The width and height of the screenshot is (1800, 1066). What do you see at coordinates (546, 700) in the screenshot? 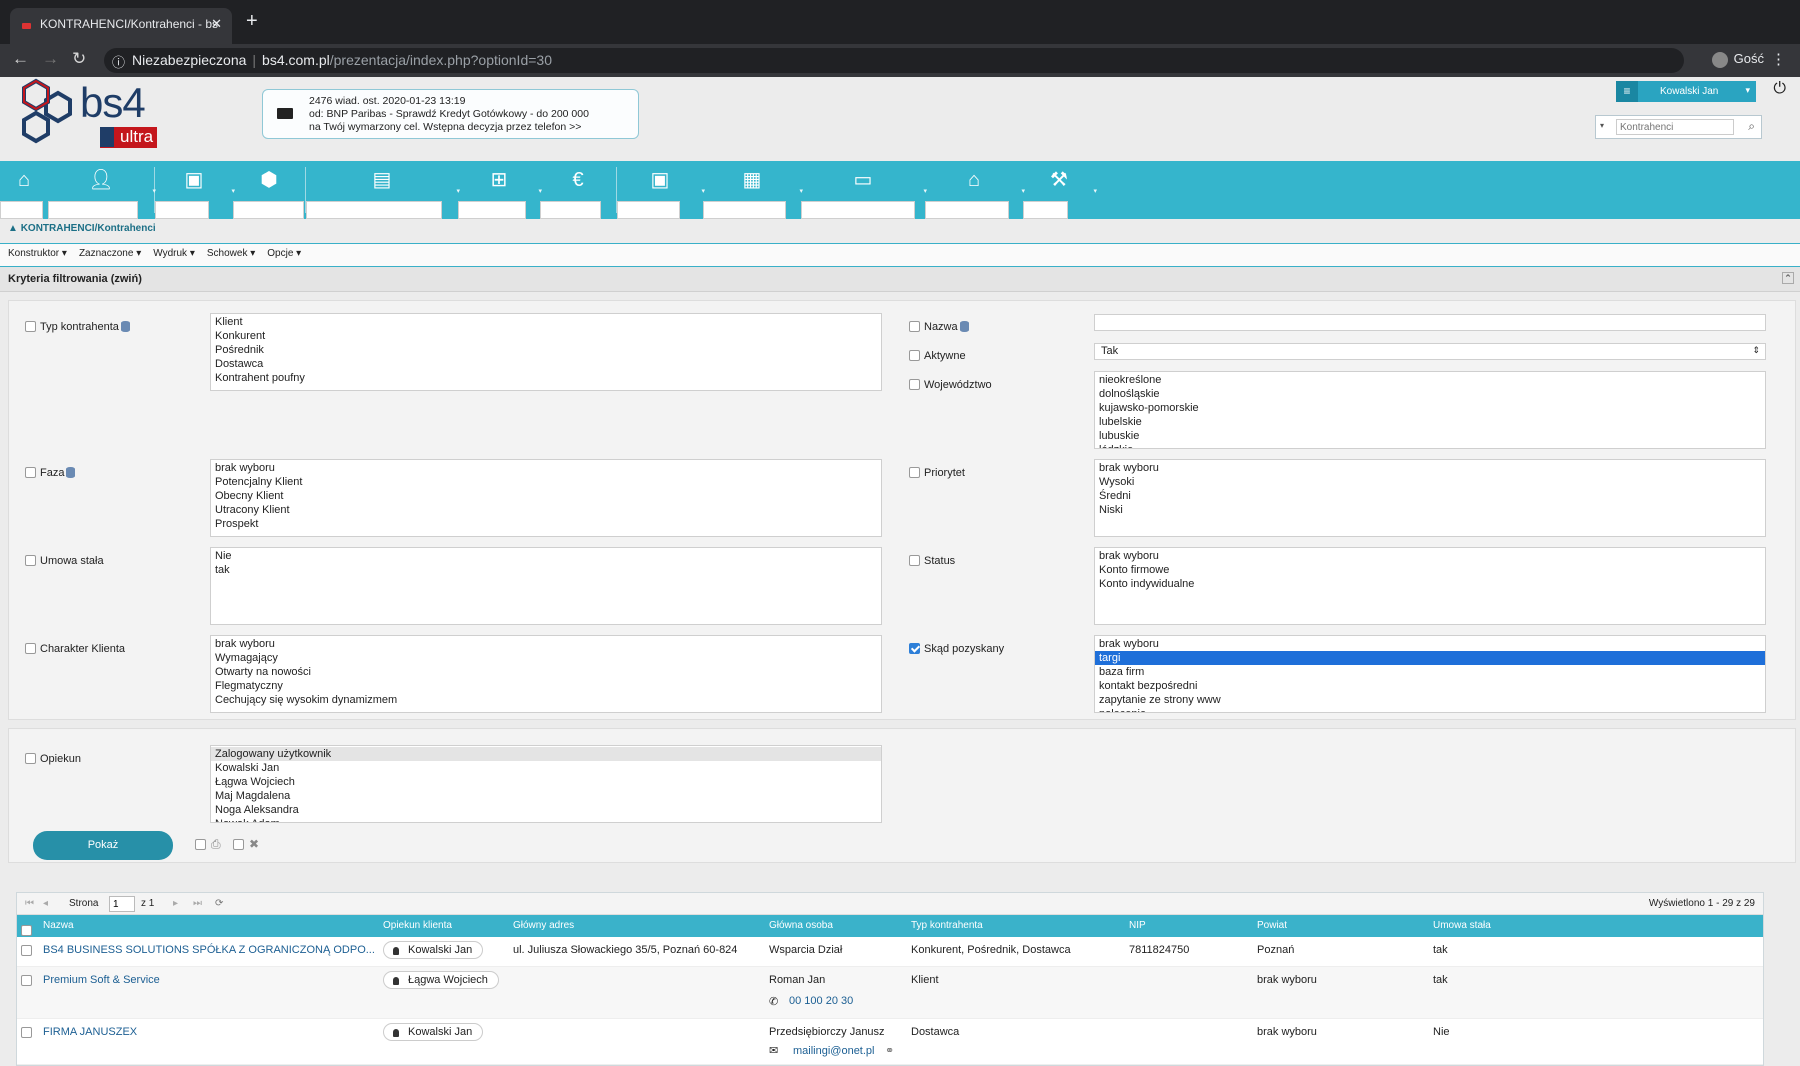
I see `listbox-option: Cechujący się wysokim dynamizmem` at bounding box center [546, 700].